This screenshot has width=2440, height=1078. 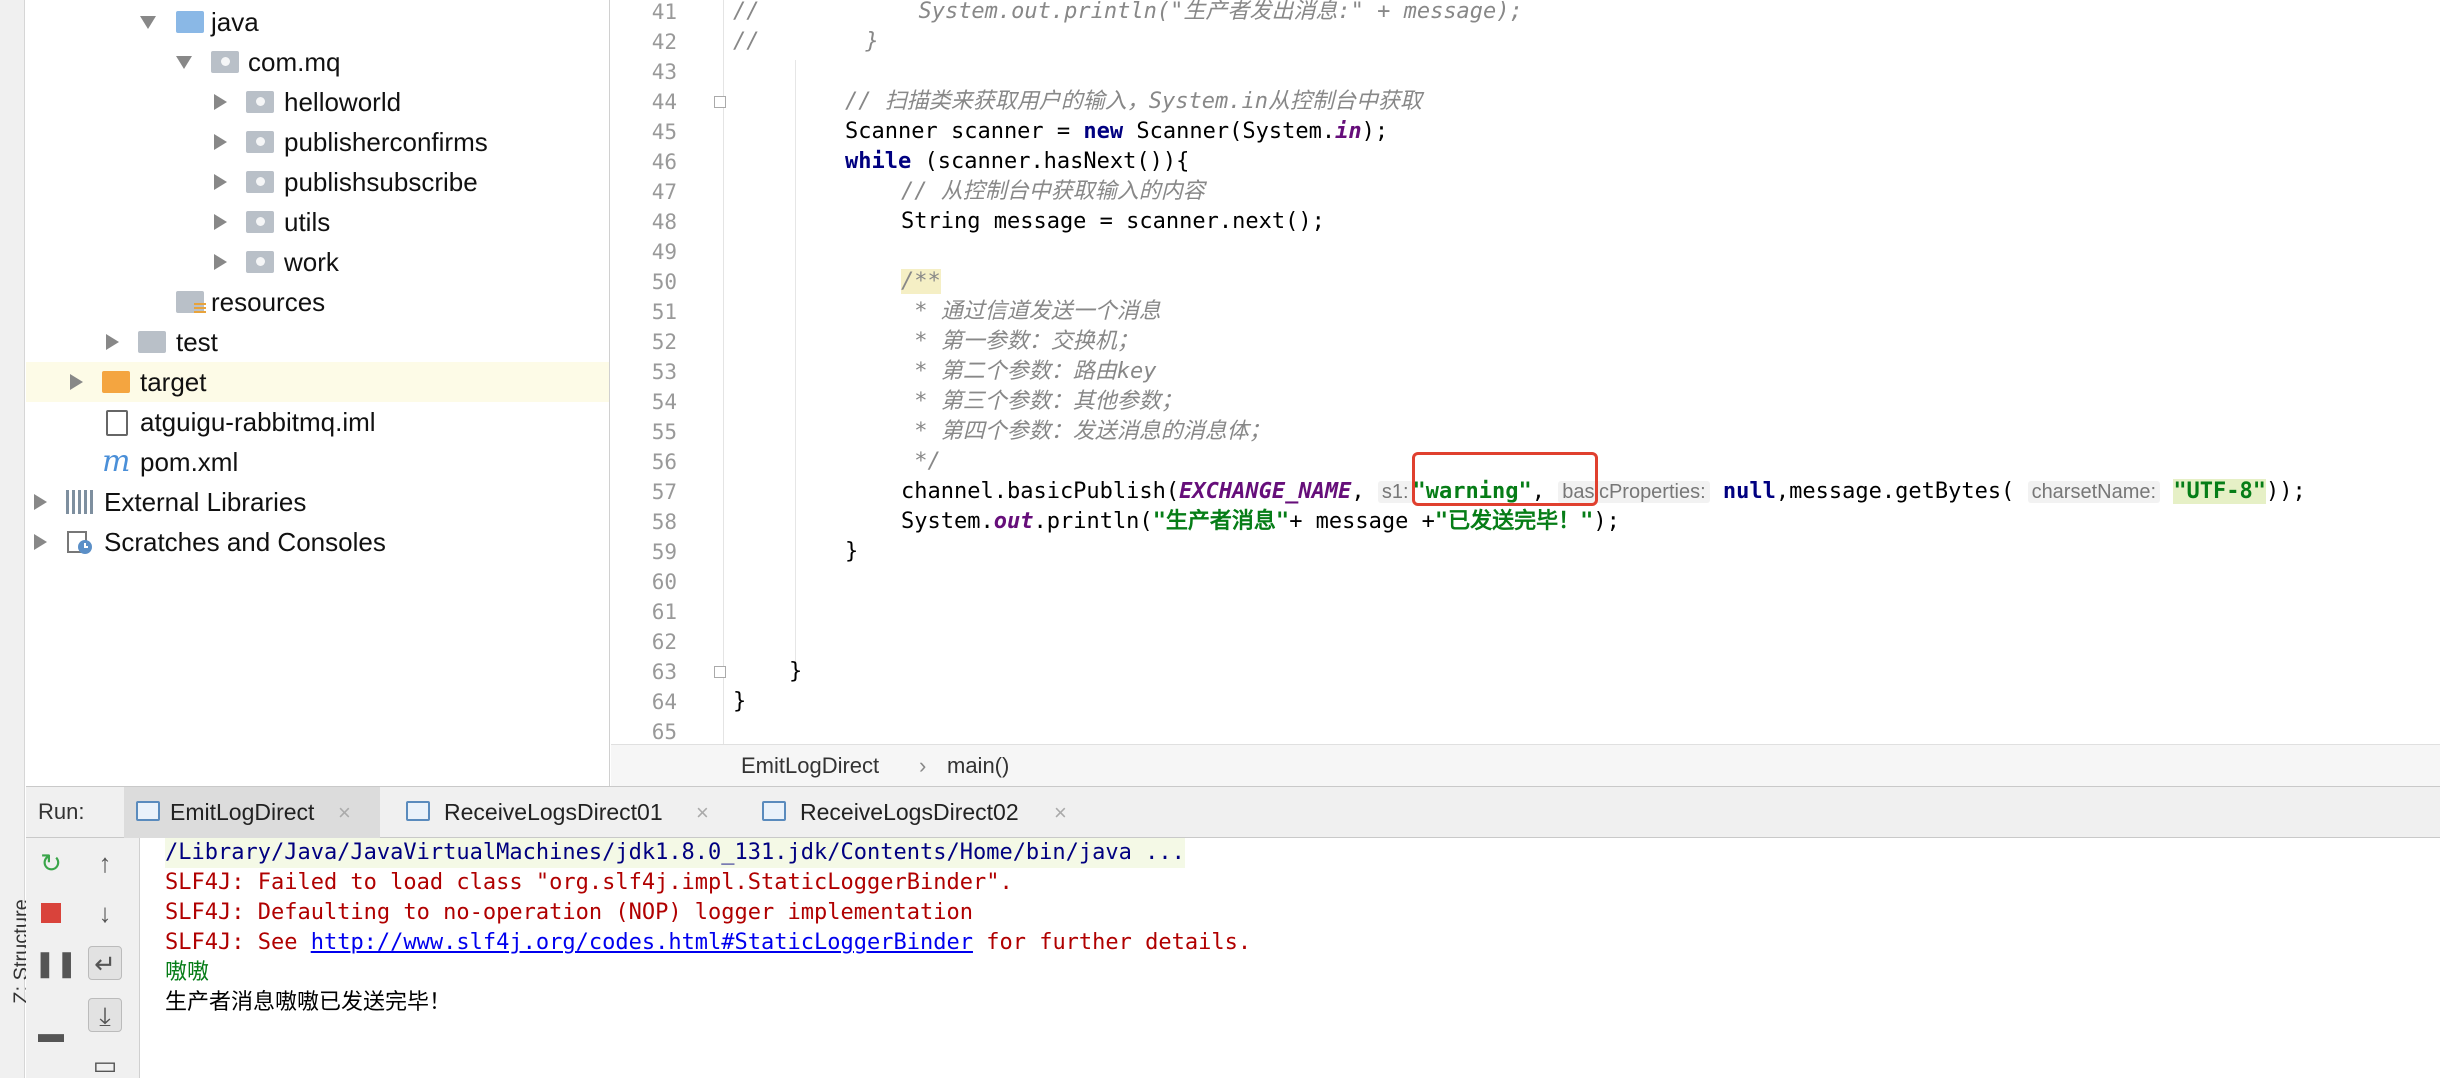 I want to click on line-number: 51, so click(x=664, y=312).